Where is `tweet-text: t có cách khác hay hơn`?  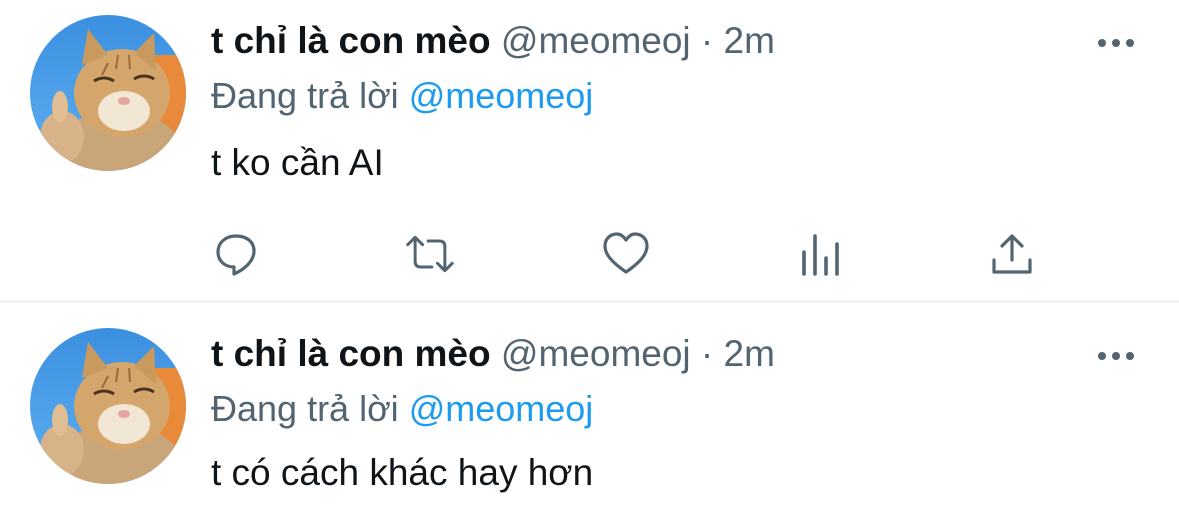 tweet-text: t có cách khác hay hơn is located at coordinates (402, 472).